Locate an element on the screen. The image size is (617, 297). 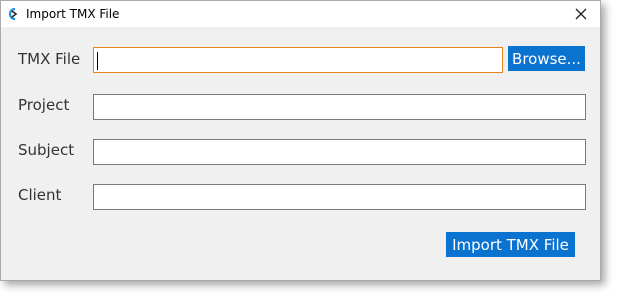
close-icon is located at coordinates (581, 14).